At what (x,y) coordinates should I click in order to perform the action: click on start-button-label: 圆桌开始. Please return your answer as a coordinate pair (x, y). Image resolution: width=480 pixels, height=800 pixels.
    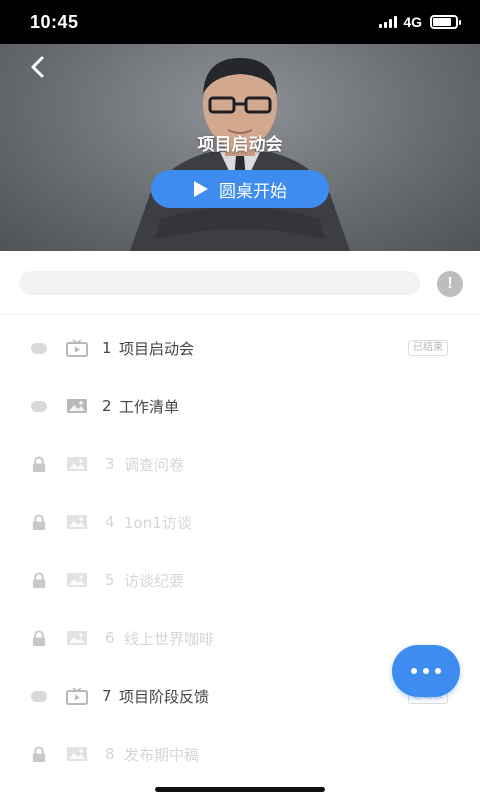
    Looking at the image, I should click on (253, 191).